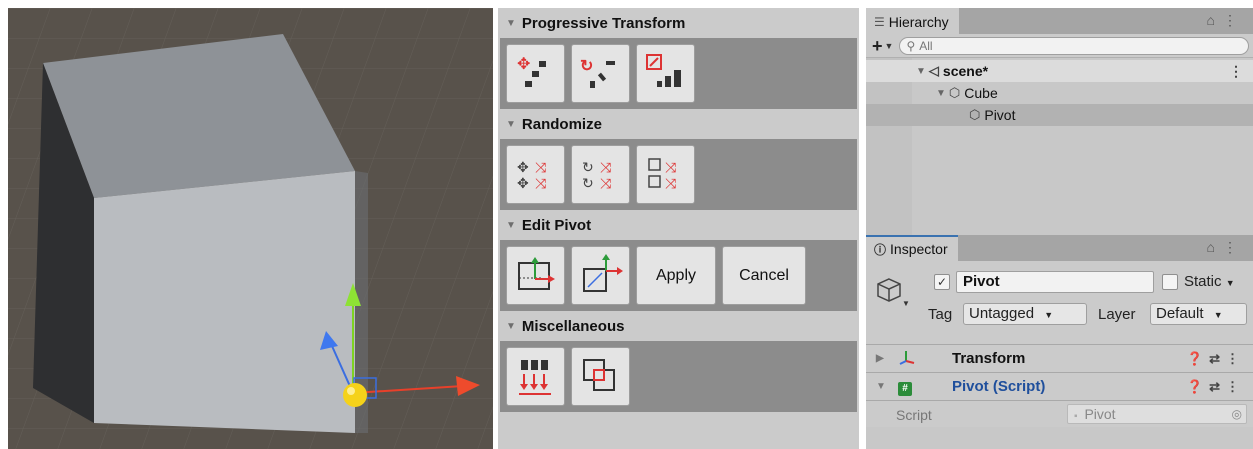  I want to click on info-icon: ⓘ, so click(880, 249).